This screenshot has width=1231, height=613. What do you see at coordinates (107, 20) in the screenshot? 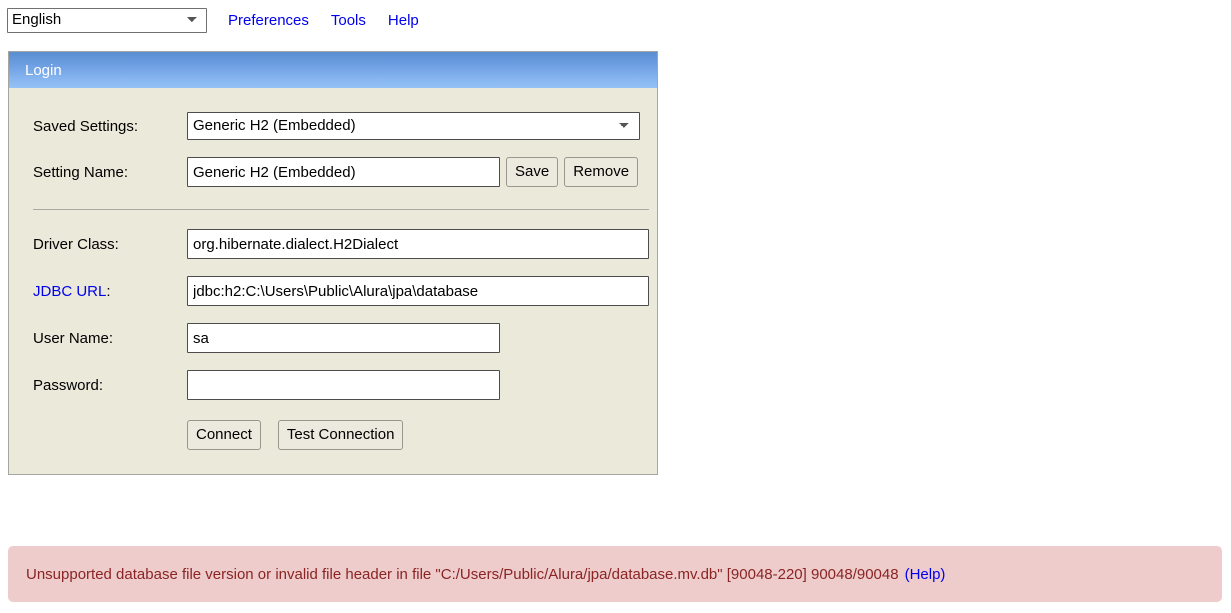
I see `language-select: English` at bounding box center [107, 20].